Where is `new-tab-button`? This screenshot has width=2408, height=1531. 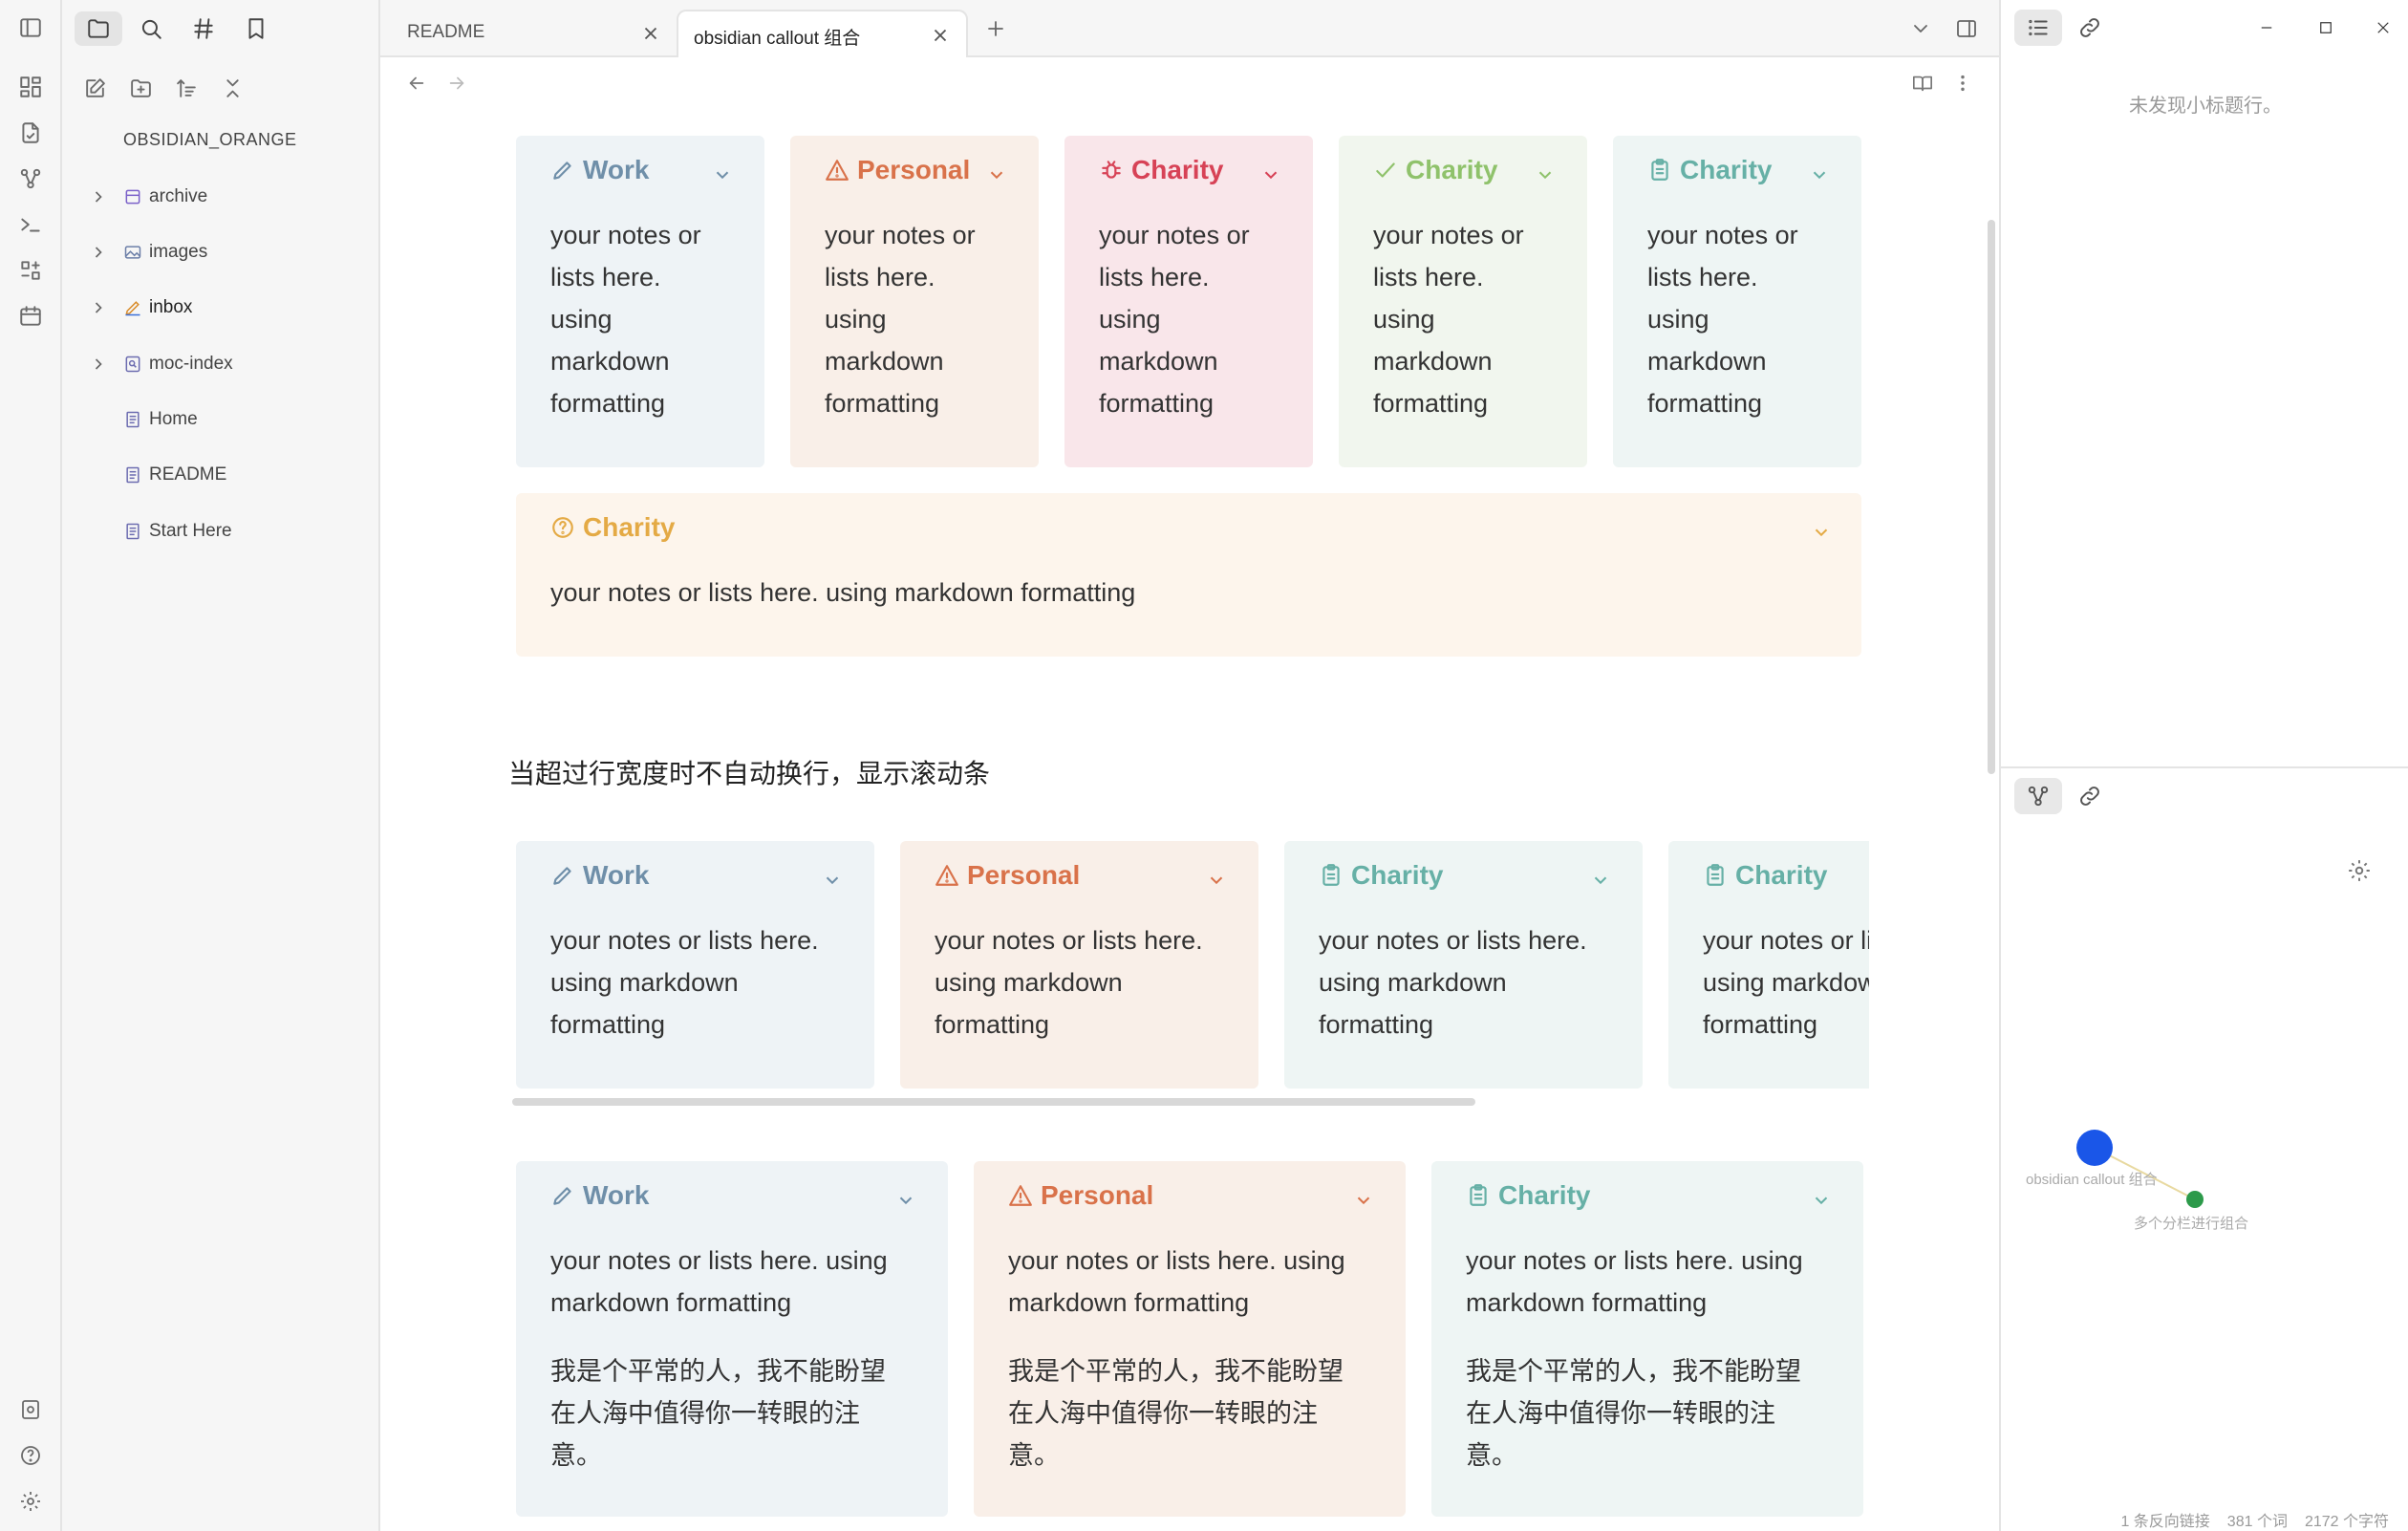
new-tab-button is located at coordinates (996, 28).